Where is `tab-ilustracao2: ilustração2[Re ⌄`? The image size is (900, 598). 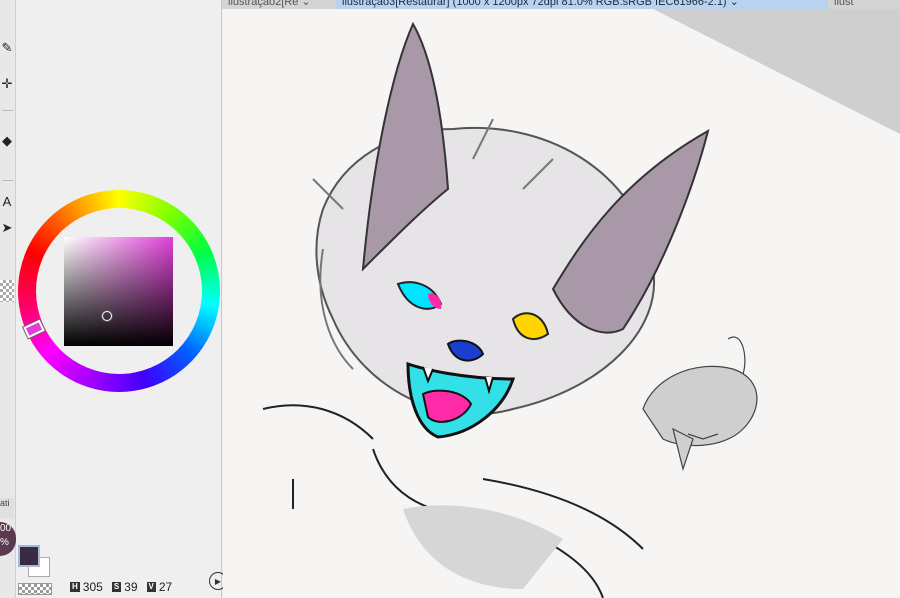 tab-ilustracao2: ilustração2[Re ⌄ is located at coordinates (280, 4).